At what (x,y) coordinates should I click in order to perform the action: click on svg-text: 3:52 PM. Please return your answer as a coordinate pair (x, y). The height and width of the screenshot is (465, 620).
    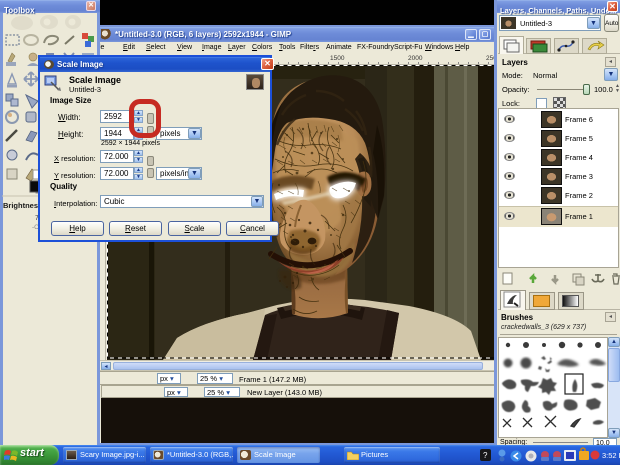
    Looking at the image, I should click on (611, 455).